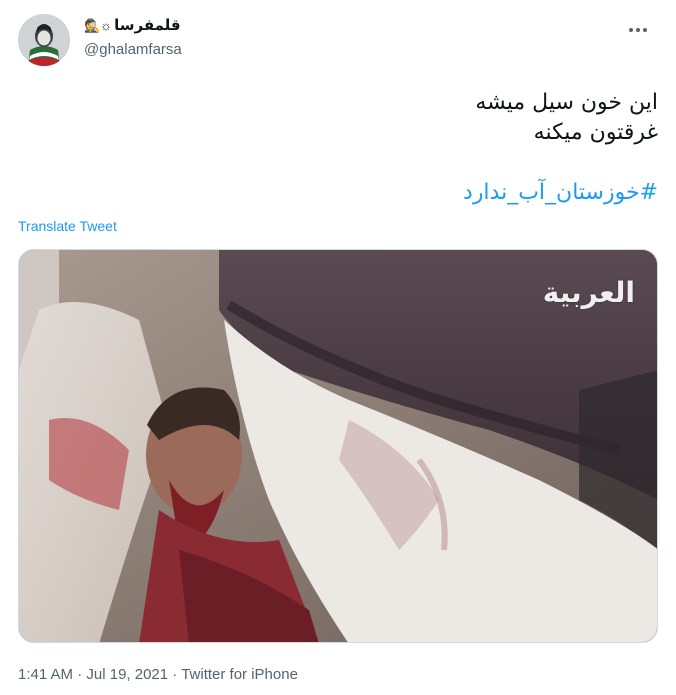 The width and height of the screenshot is (676, 695). What do you see at coordinates (98, 25) in the screenshot?
I see `name-emojis: 🕵☼` at bounding box center [98, 25].